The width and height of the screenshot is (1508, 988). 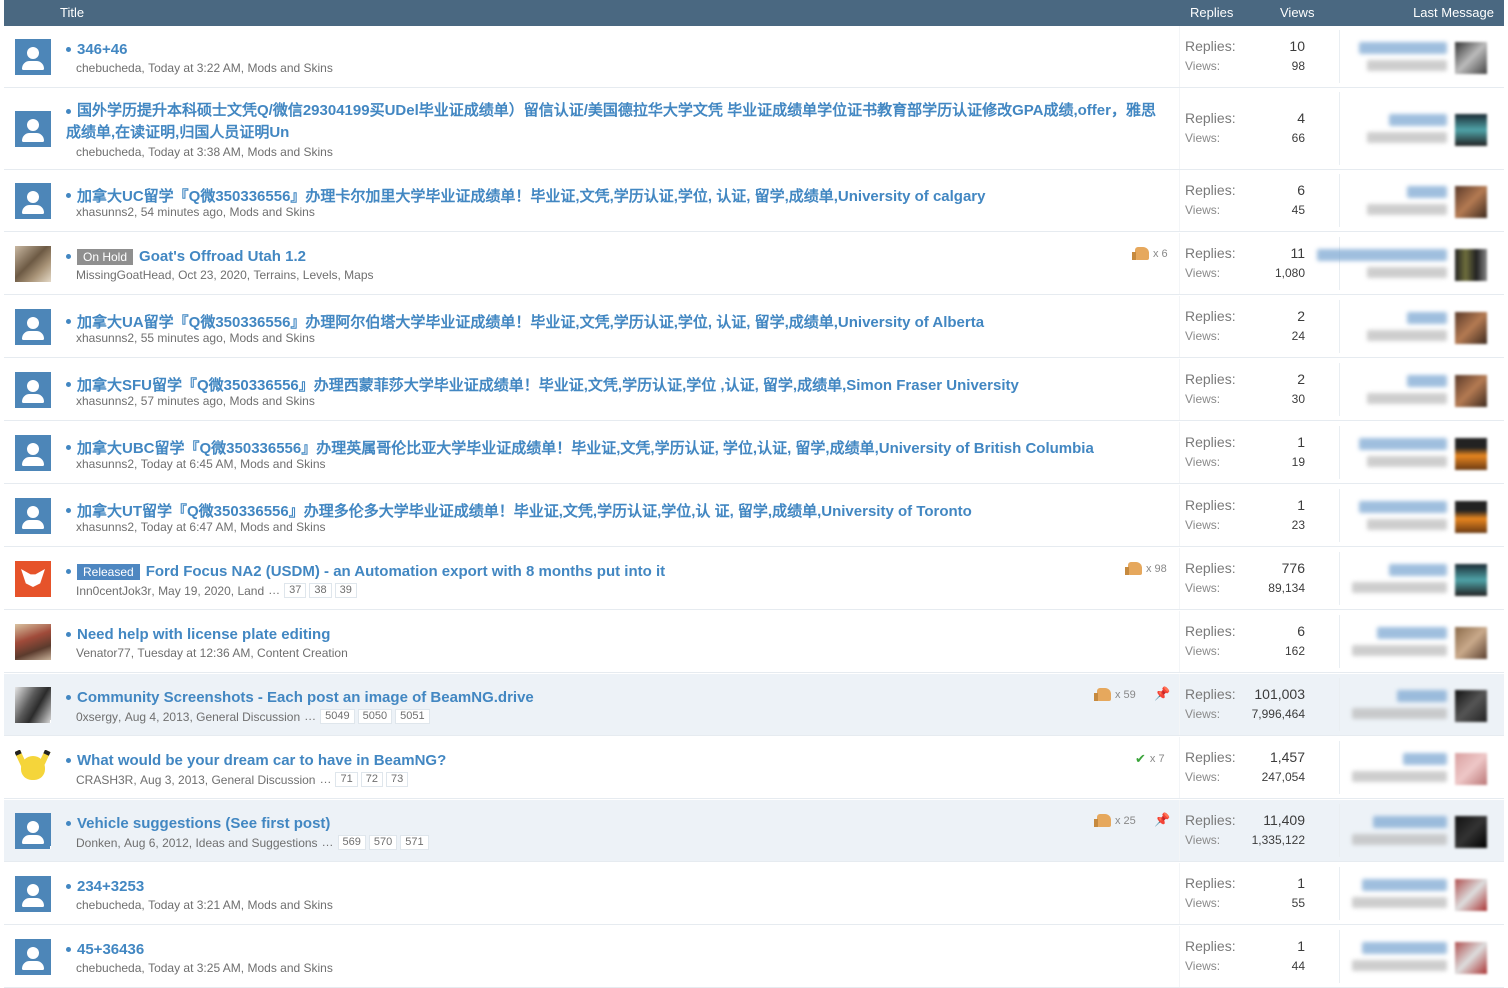 I want to click on thread-date: Today at 3:25 AM, so click(x=194, y=968).